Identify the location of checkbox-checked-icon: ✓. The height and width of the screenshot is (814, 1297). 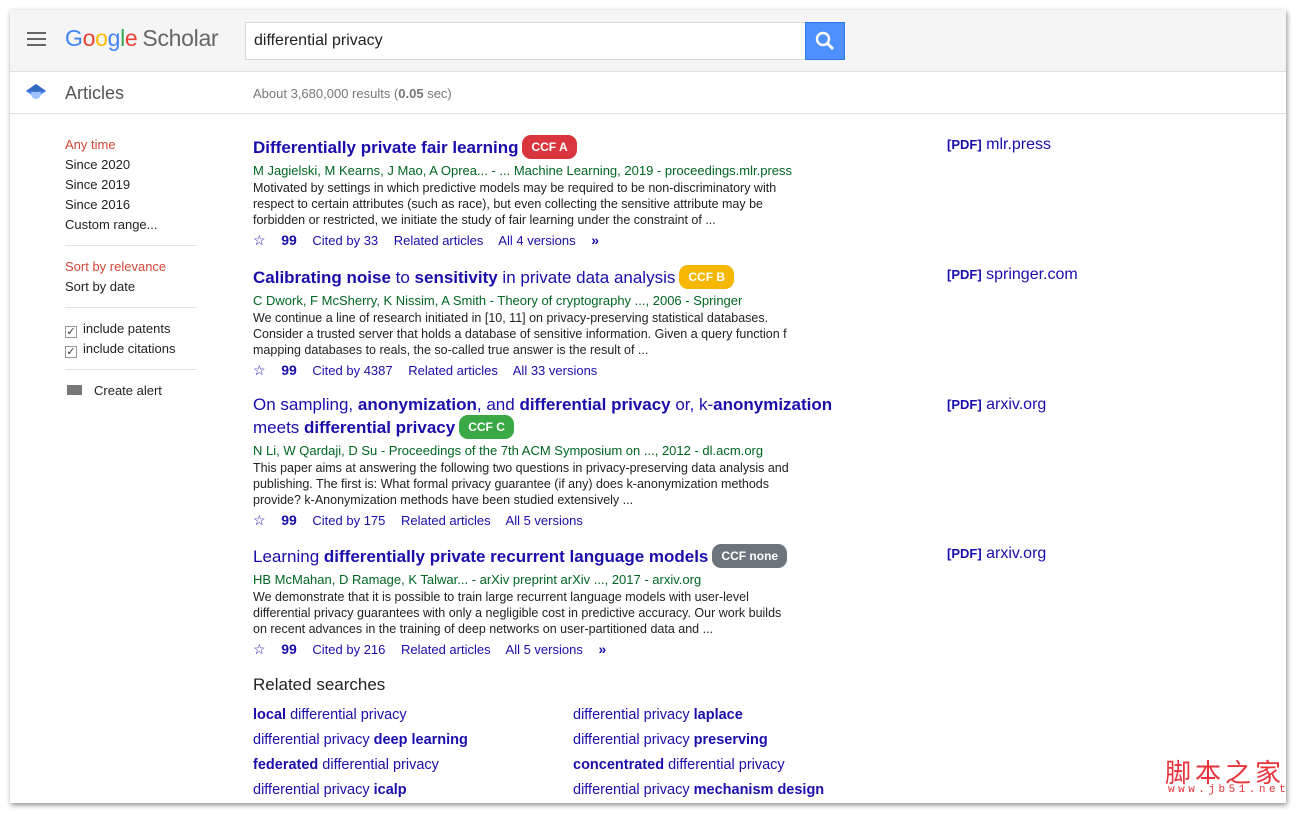
(71, 352).